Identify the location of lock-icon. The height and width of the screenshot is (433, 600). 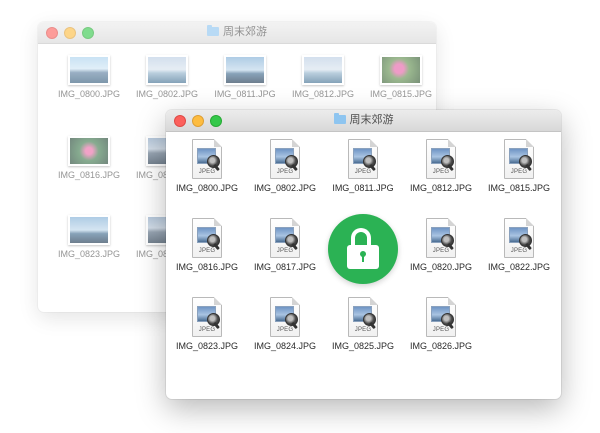
(363, 249).